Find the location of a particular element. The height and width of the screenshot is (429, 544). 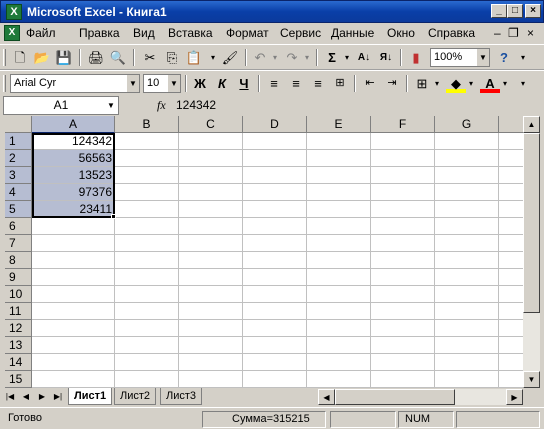

align-center-icon: ≡ is located at coordinates (296, 83).